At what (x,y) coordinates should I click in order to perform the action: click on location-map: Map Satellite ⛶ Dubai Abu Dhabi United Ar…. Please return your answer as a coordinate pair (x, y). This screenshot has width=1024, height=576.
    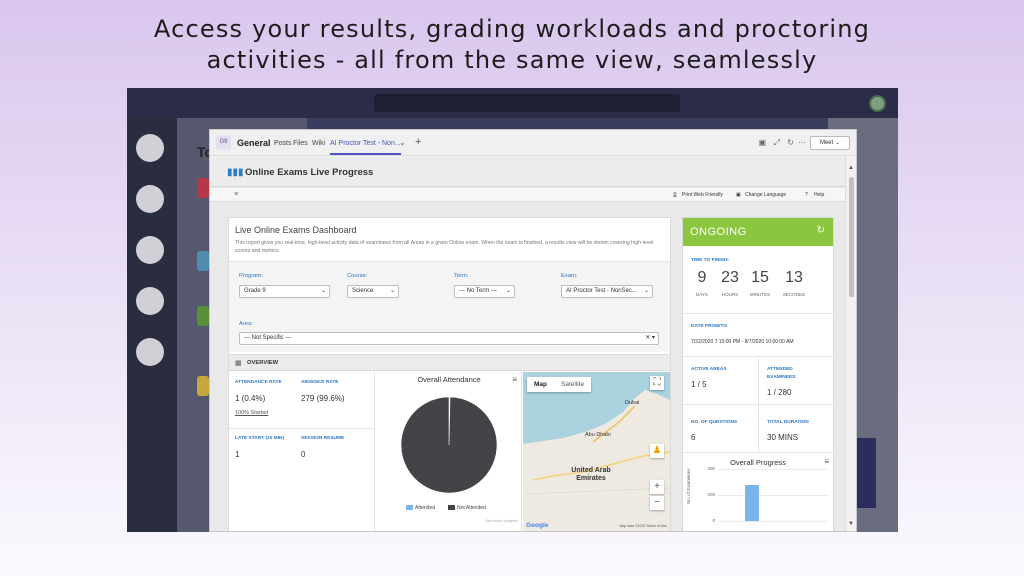
    Looking at the image, I should click on (596, 451).